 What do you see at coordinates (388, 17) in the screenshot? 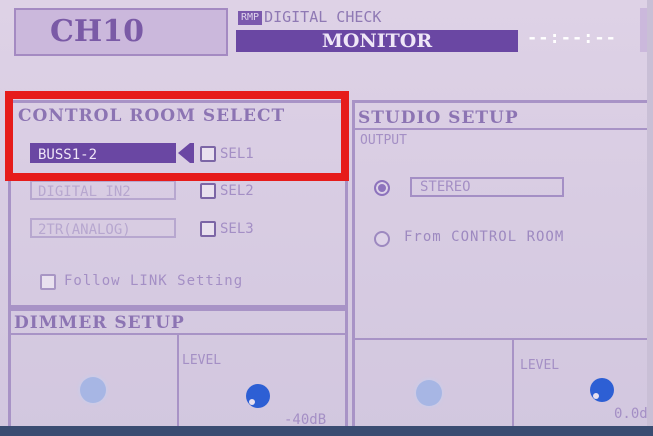
I see `header-status: RMP DIGITAL CHECK` at bounding box center [388, 17].